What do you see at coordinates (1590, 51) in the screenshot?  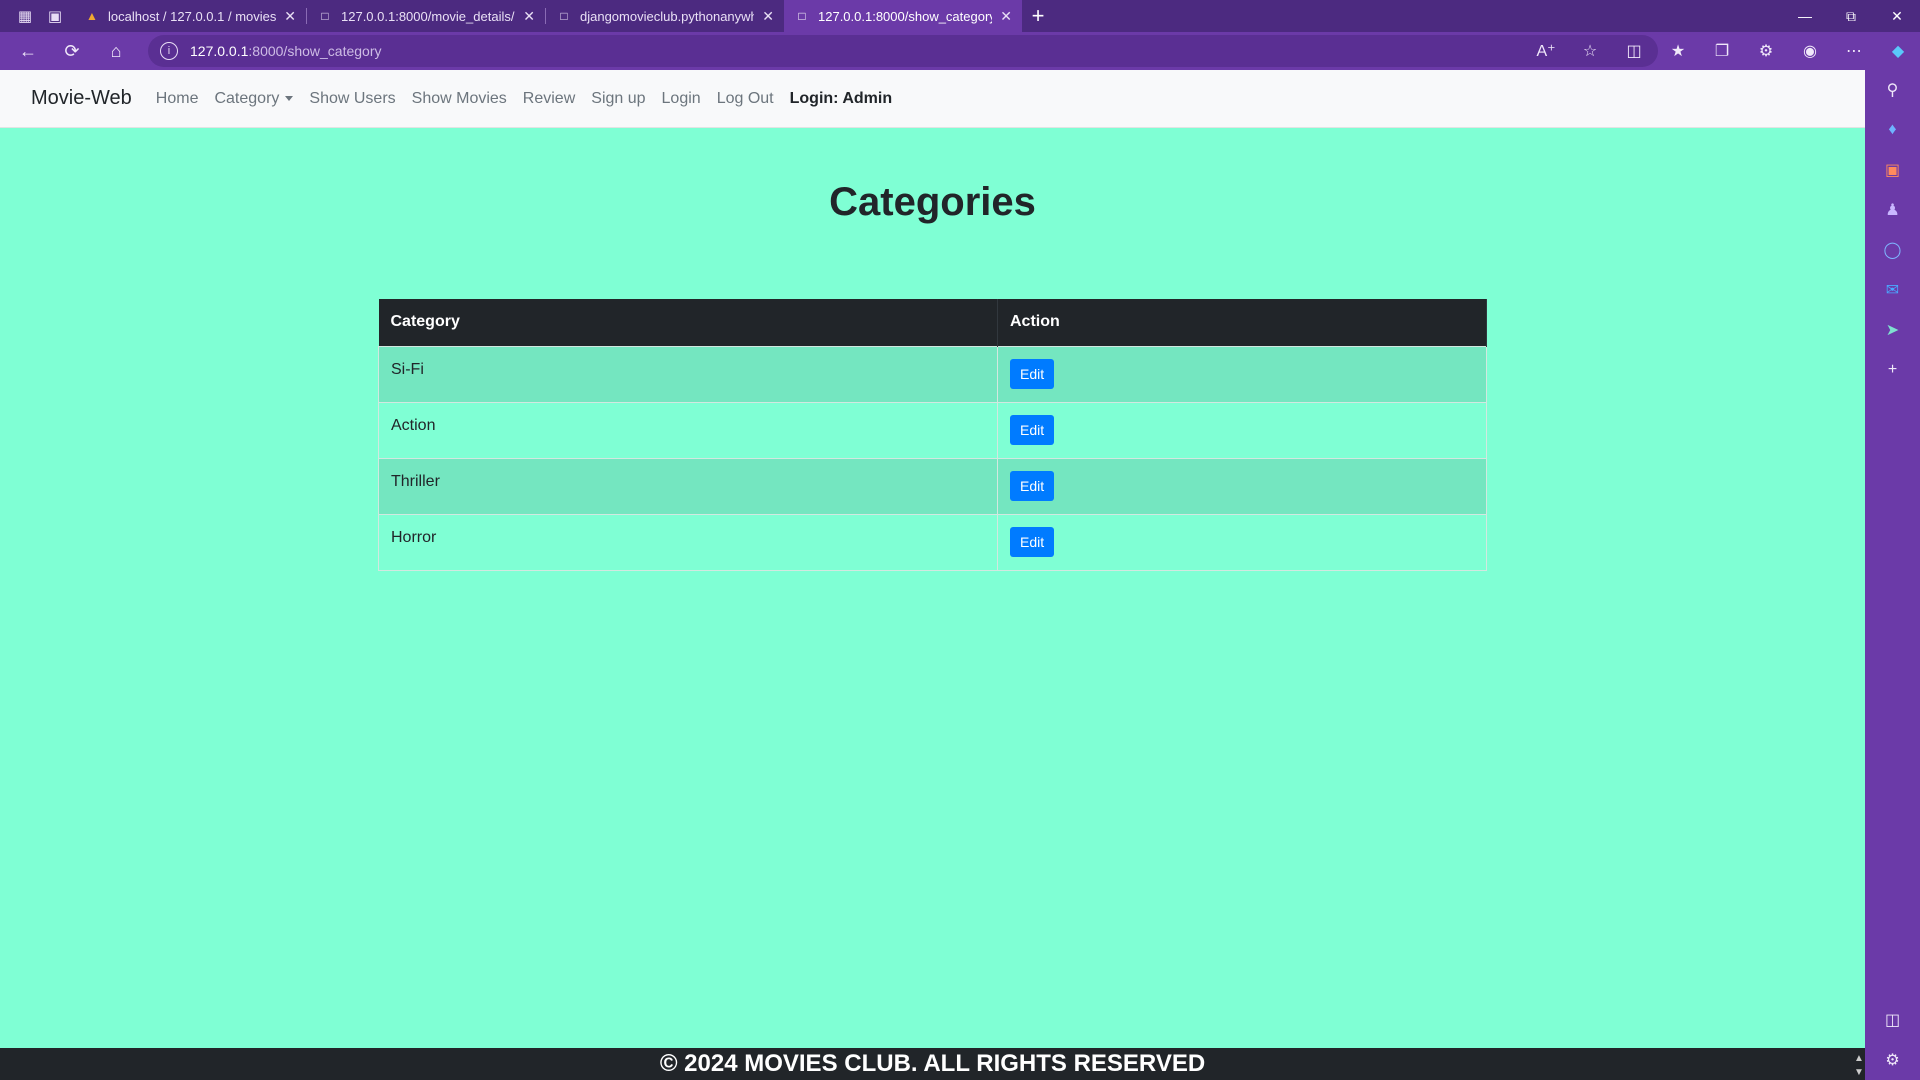 I see `favorite-star-icon: ☆` at bounding box center [1590, 51].